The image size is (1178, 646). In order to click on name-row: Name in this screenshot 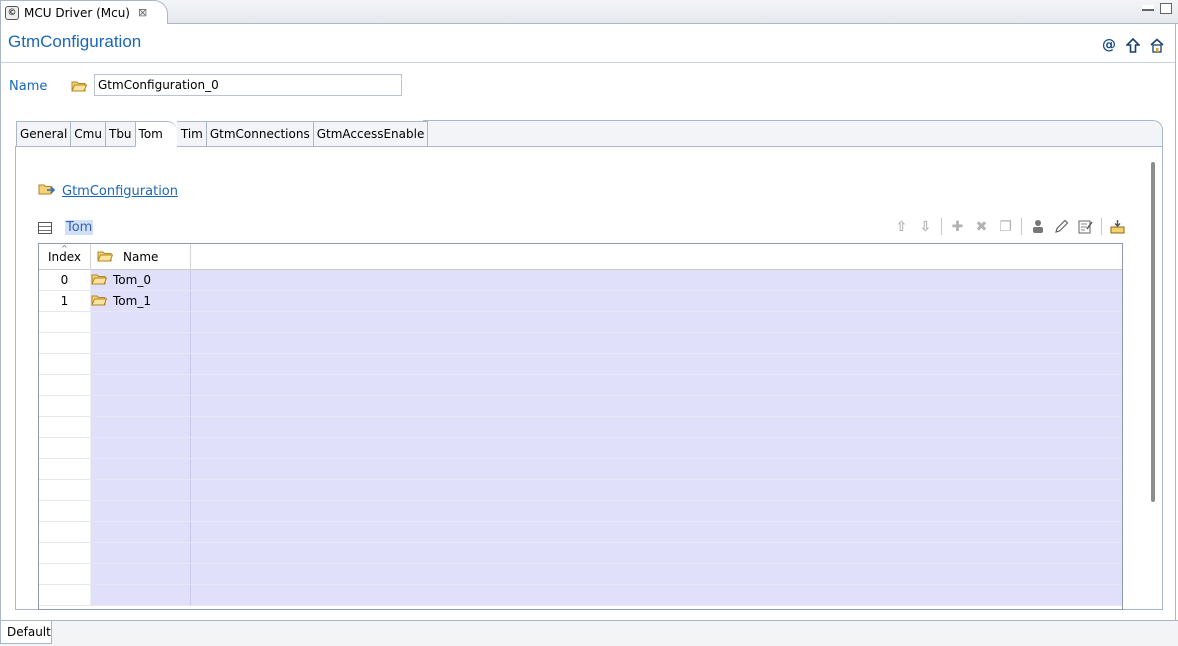, I will do `click(205, 86)`.